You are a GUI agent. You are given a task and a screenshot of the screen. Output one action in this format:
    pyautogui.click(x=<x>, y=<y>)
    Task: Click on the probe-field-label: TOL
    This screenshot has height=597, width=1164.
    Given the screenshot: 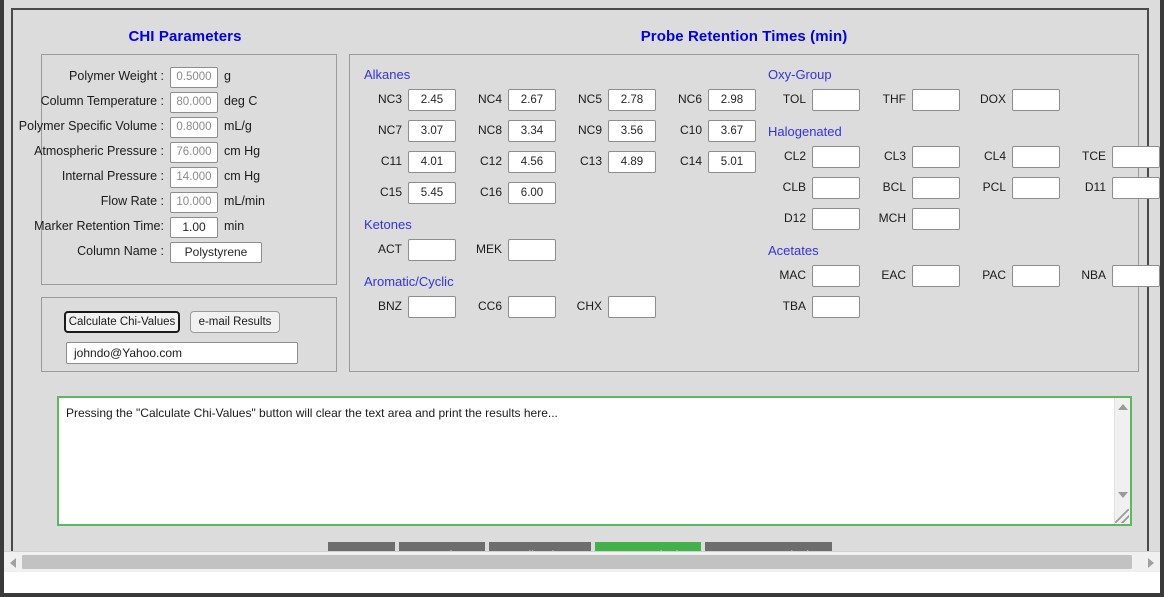 What is the action you would take?
    pyautogui.click(x=794, y=99)
    